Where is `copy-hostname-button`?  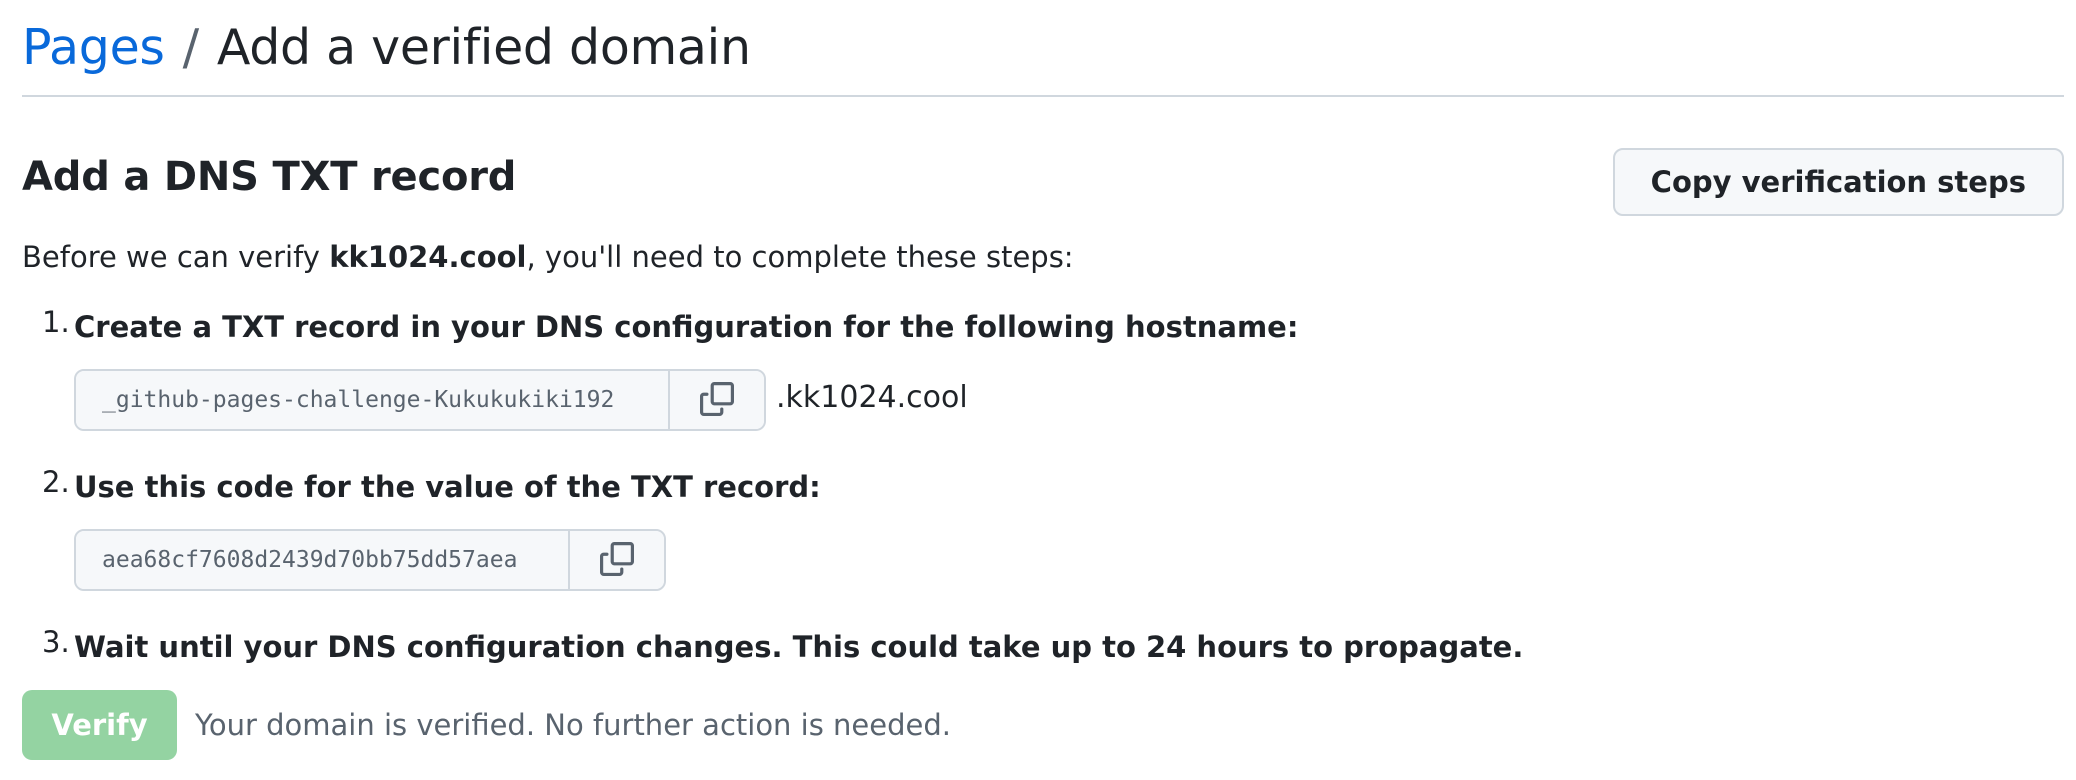
copy-hostname-button is located at coordinates (716, 400).